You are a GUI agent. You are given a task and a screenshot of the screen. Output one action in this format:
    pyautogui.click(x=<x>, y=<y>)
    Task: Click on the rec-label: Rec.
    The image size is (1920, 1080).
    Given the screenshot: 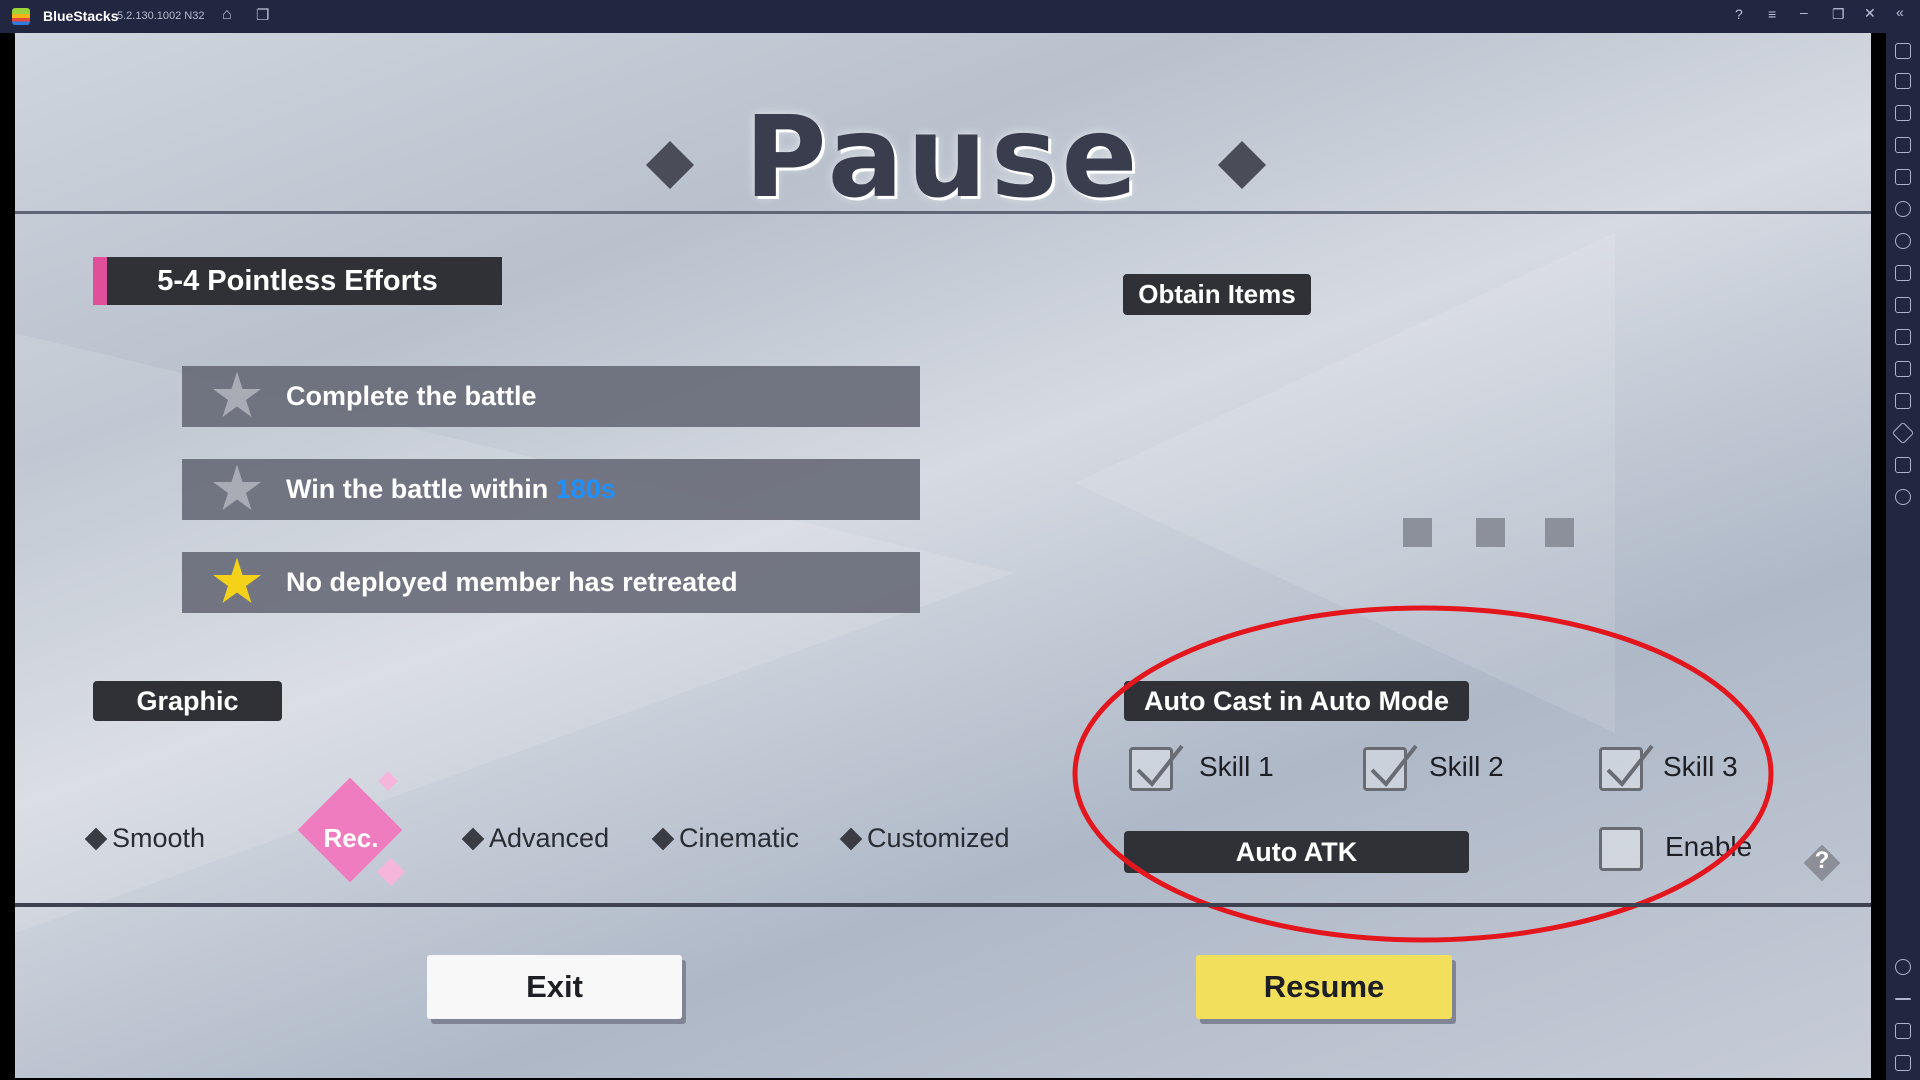 What is the action you would take?
    pyautogui.click(x=351, y=838)
    